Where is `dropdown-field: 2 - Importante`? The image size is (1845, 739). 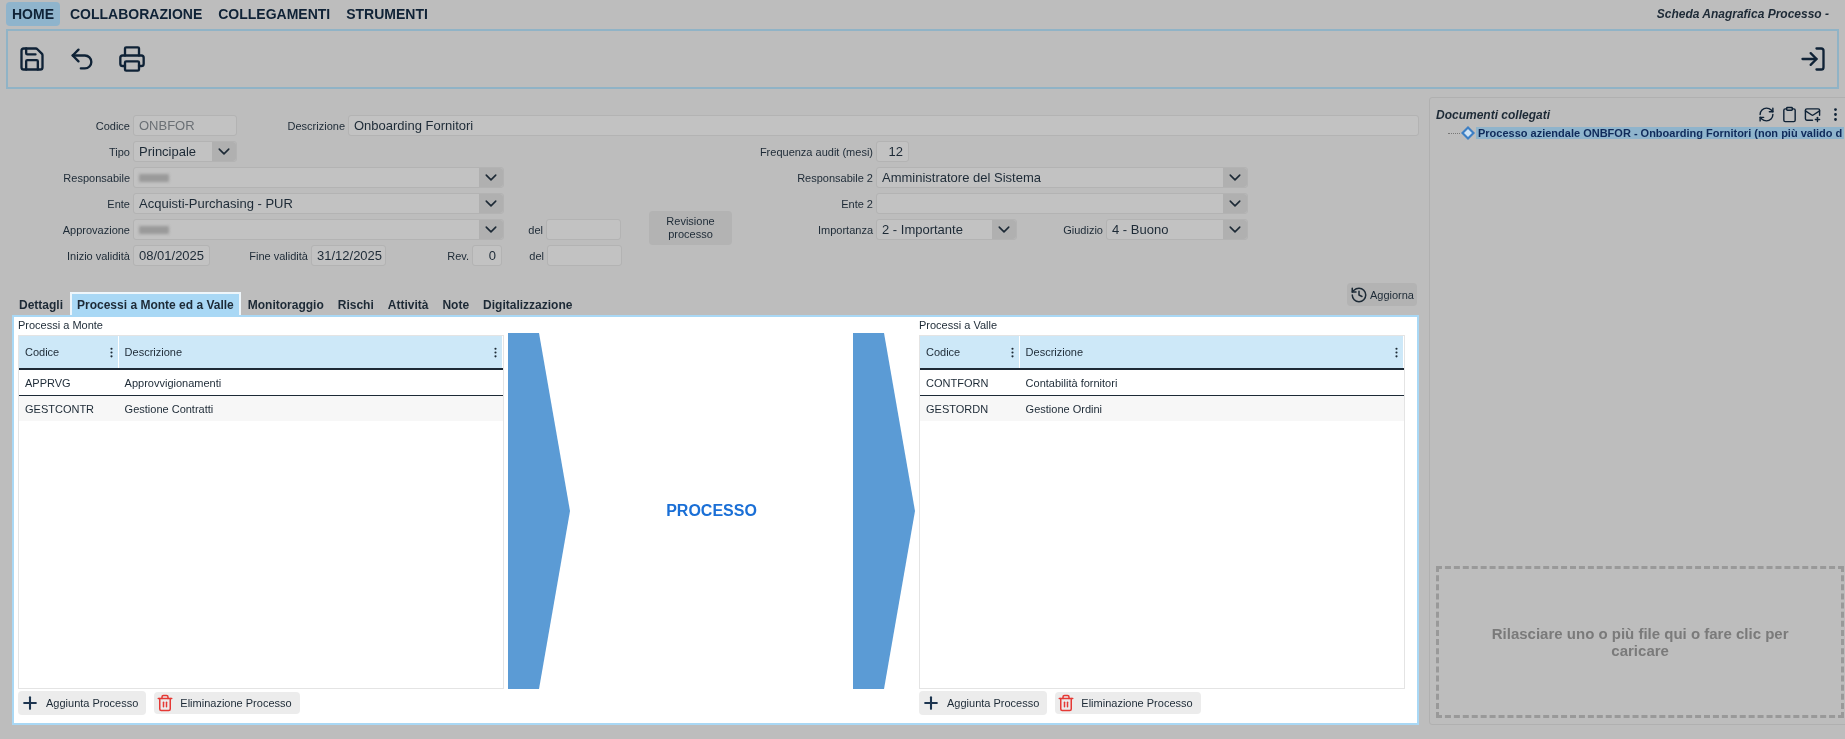
dropdown-field: 2 - Importante is located at coordinates (946, 229).